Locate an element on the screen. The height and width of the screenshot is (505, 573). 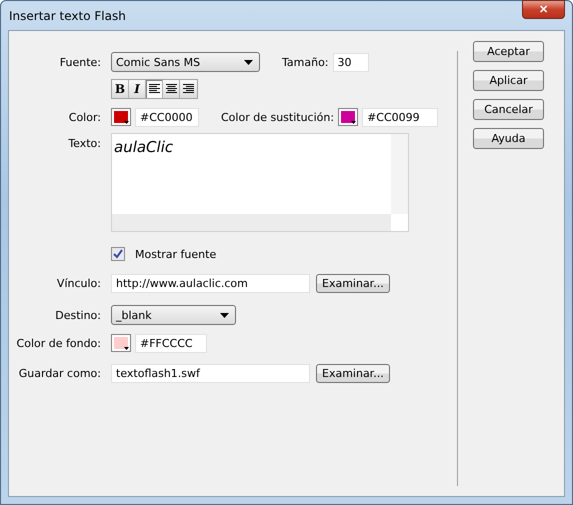
window-title: Insertar texto Flash is located at coordinates (67, 15).